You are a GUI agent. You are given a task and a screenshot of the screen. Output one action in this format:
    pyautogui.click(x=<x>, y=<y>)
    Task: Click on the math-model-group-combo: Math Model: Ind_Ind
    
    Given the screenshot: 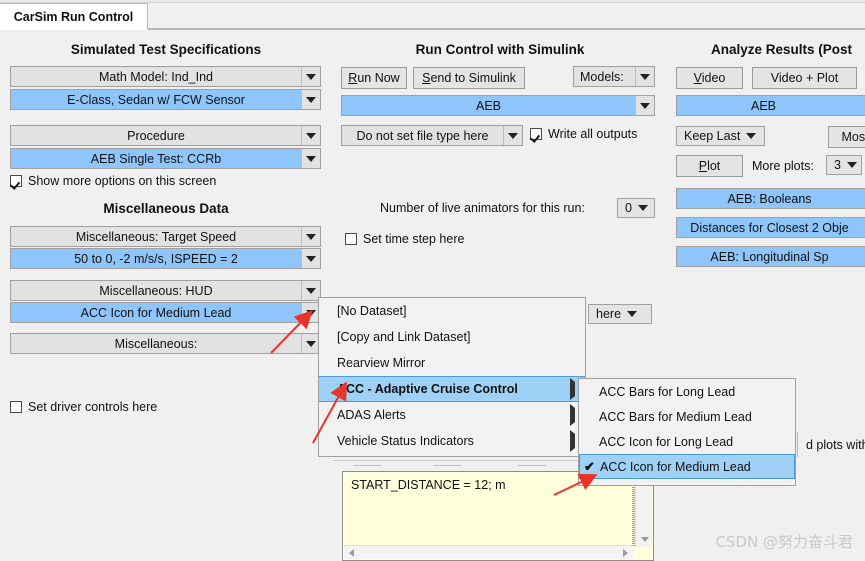 What is the action you would take?
    pyautogui.click(x=165, y=76)
    